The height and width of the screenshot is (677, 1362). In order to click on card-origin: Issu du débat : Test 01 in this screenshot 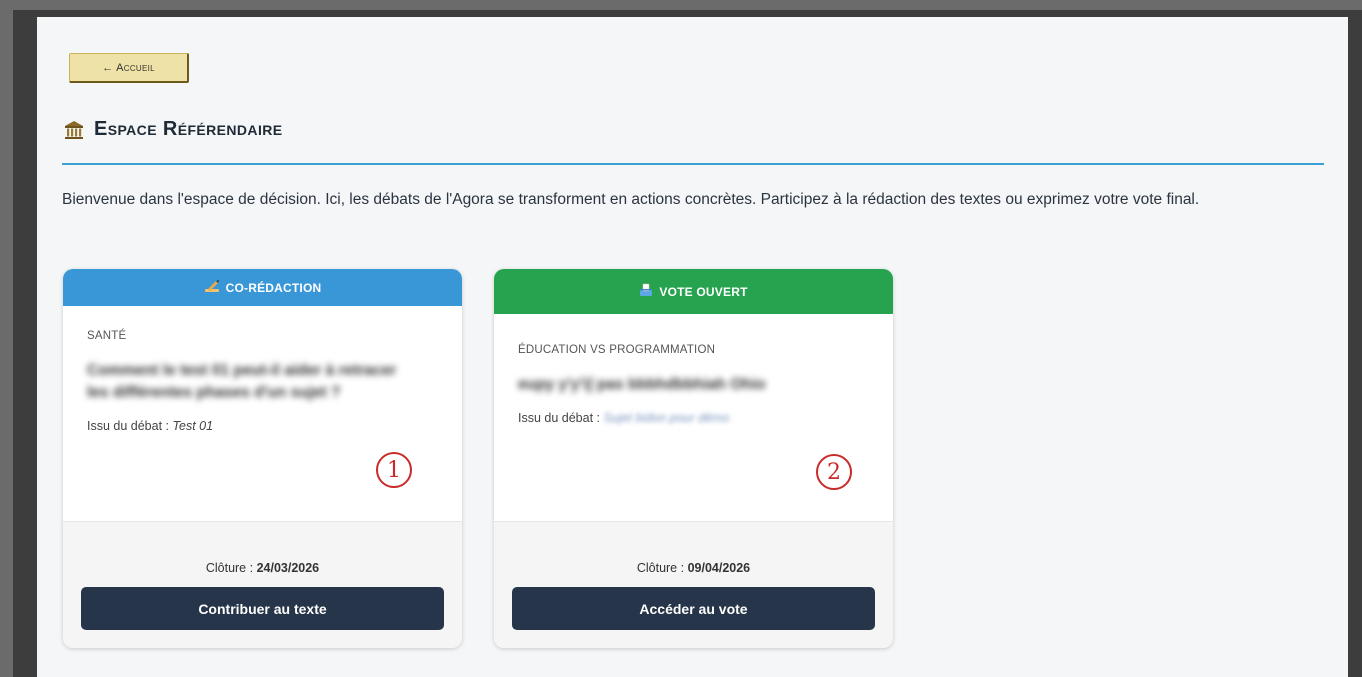, I will do `click(262, 426)`.